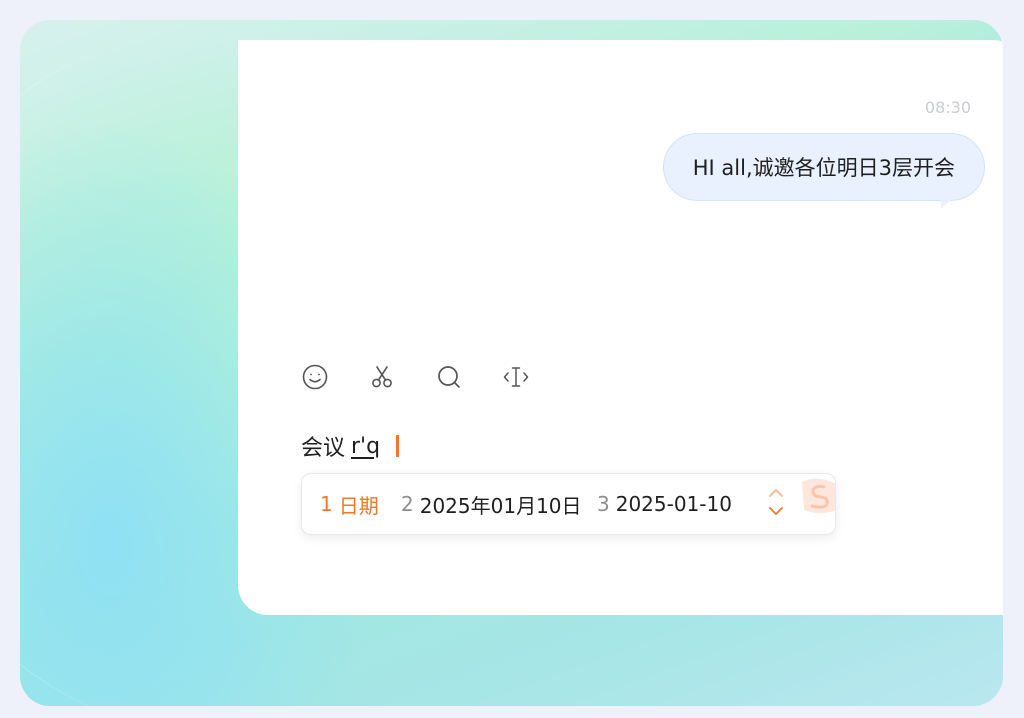 This screenshot has width=1024, height=718. I want to click on candidate-1: 1 日期, so click(349, 504).